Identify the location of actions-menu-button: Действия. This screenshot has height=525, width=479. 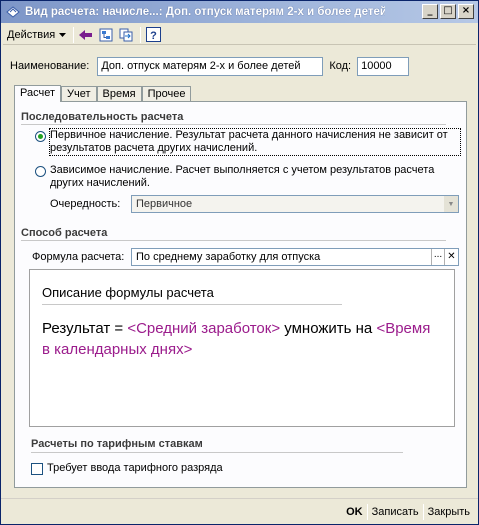
(36, 35).